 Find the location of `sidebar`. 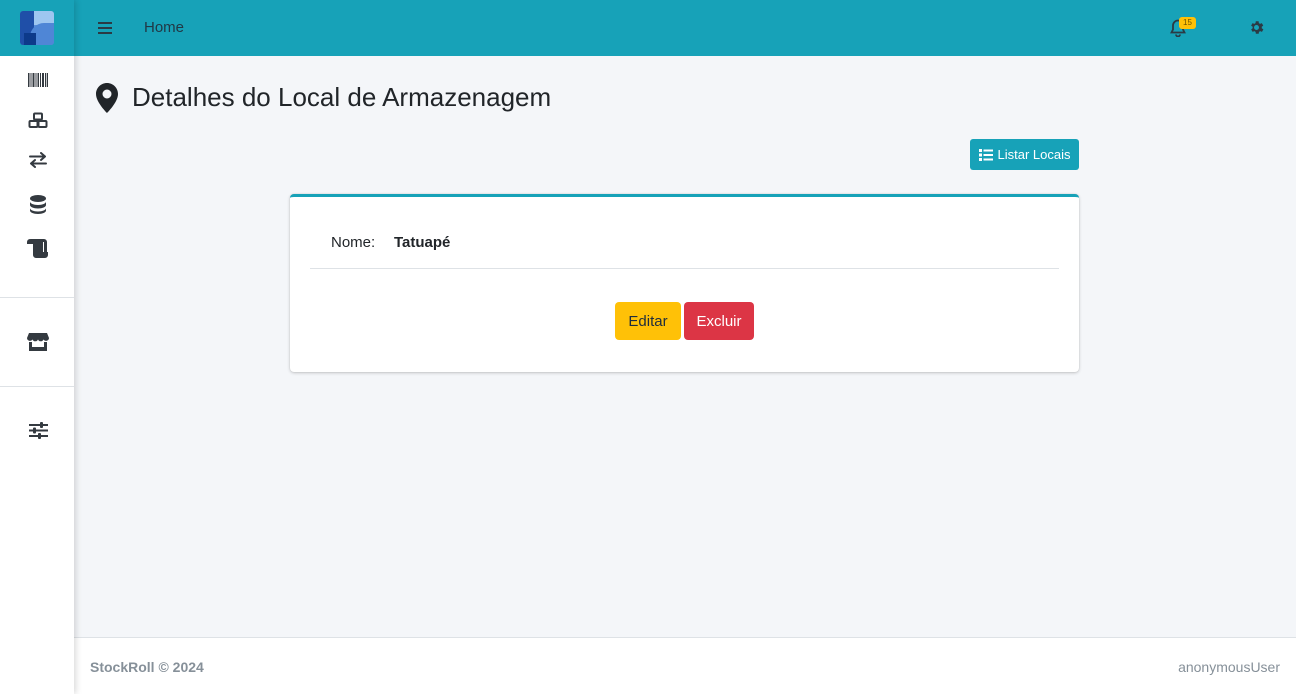

sidebar is located at coordinates (37, 347).